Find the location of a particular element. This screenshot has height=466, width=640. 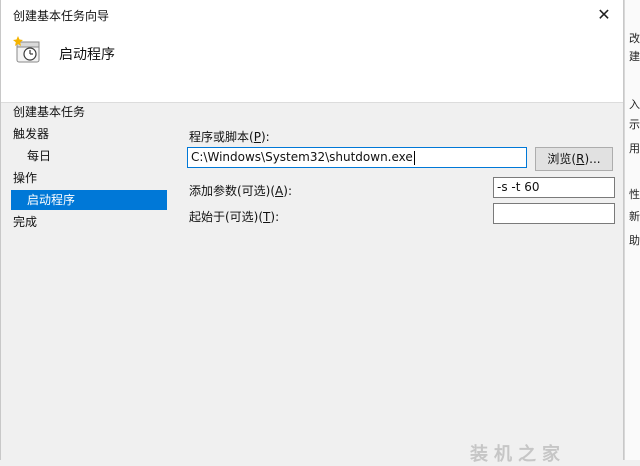

step-trigger: 触发器 is located at coordinates (31, 134).